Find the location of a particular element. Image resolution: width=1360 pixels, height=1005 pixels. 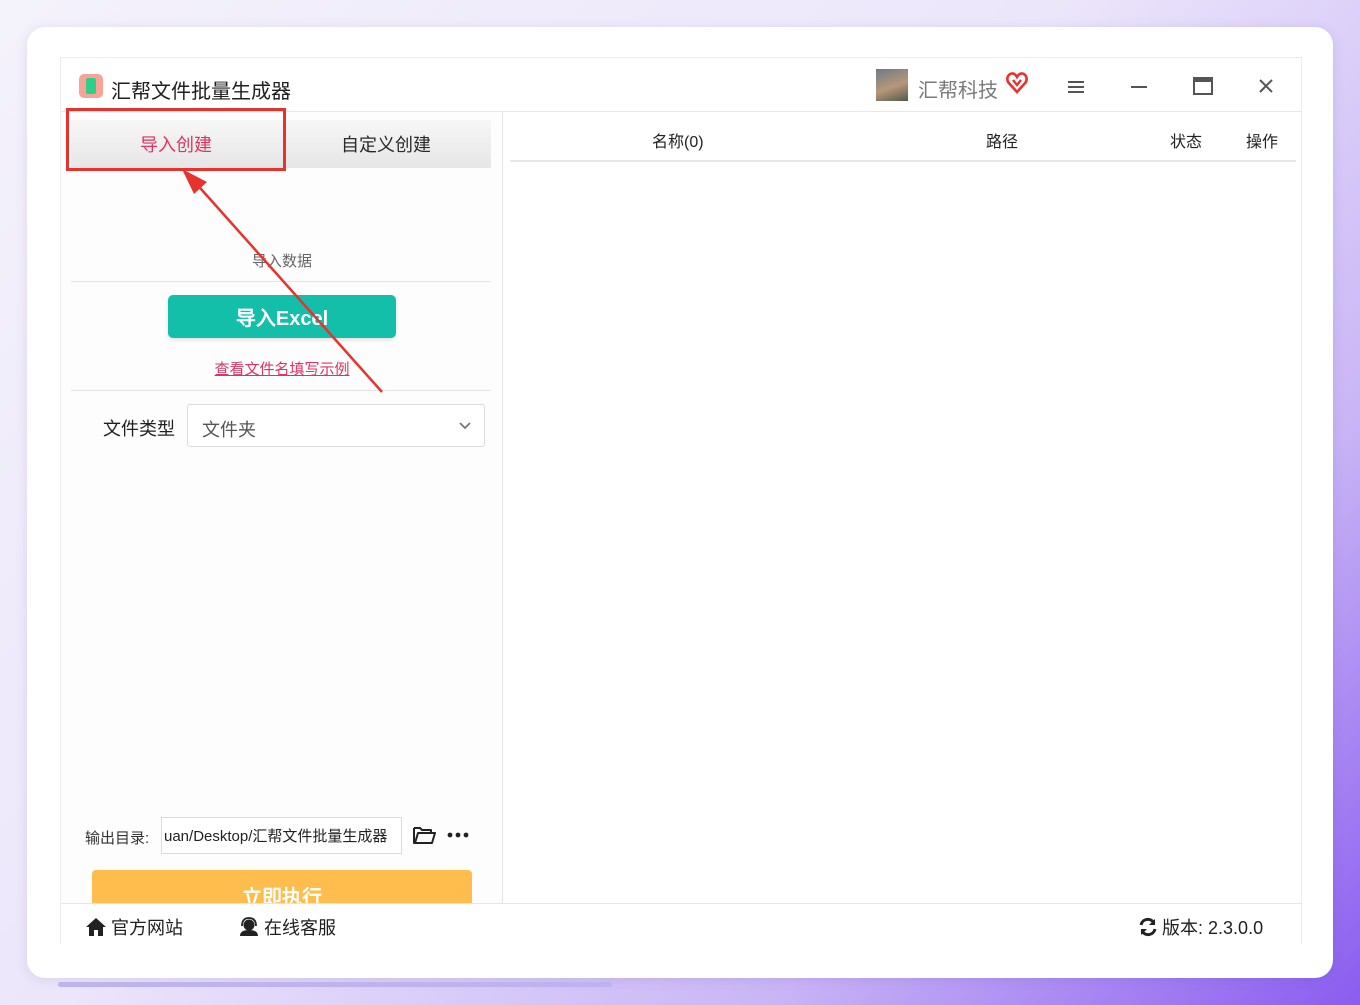

scroll-indicator is located at coordinates (335, 984).